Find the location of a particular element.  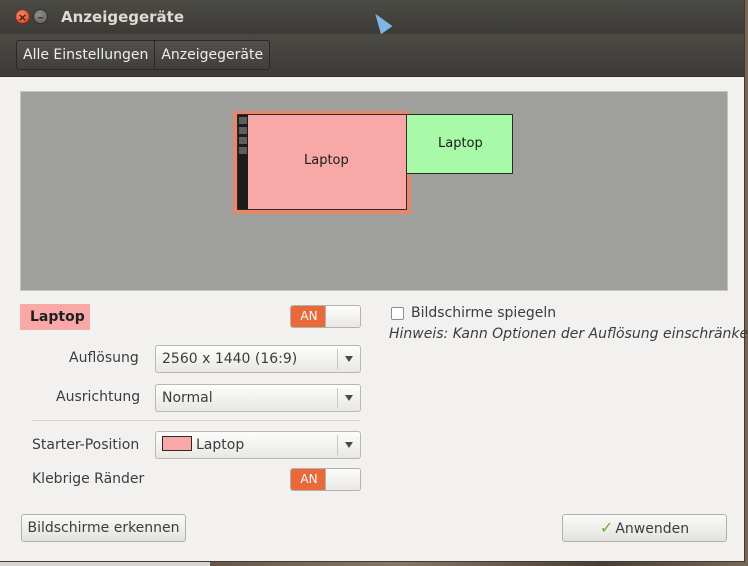

toolbar: Alle Einstellungen Anzeigegeräte is located at coordinates (372, 55).